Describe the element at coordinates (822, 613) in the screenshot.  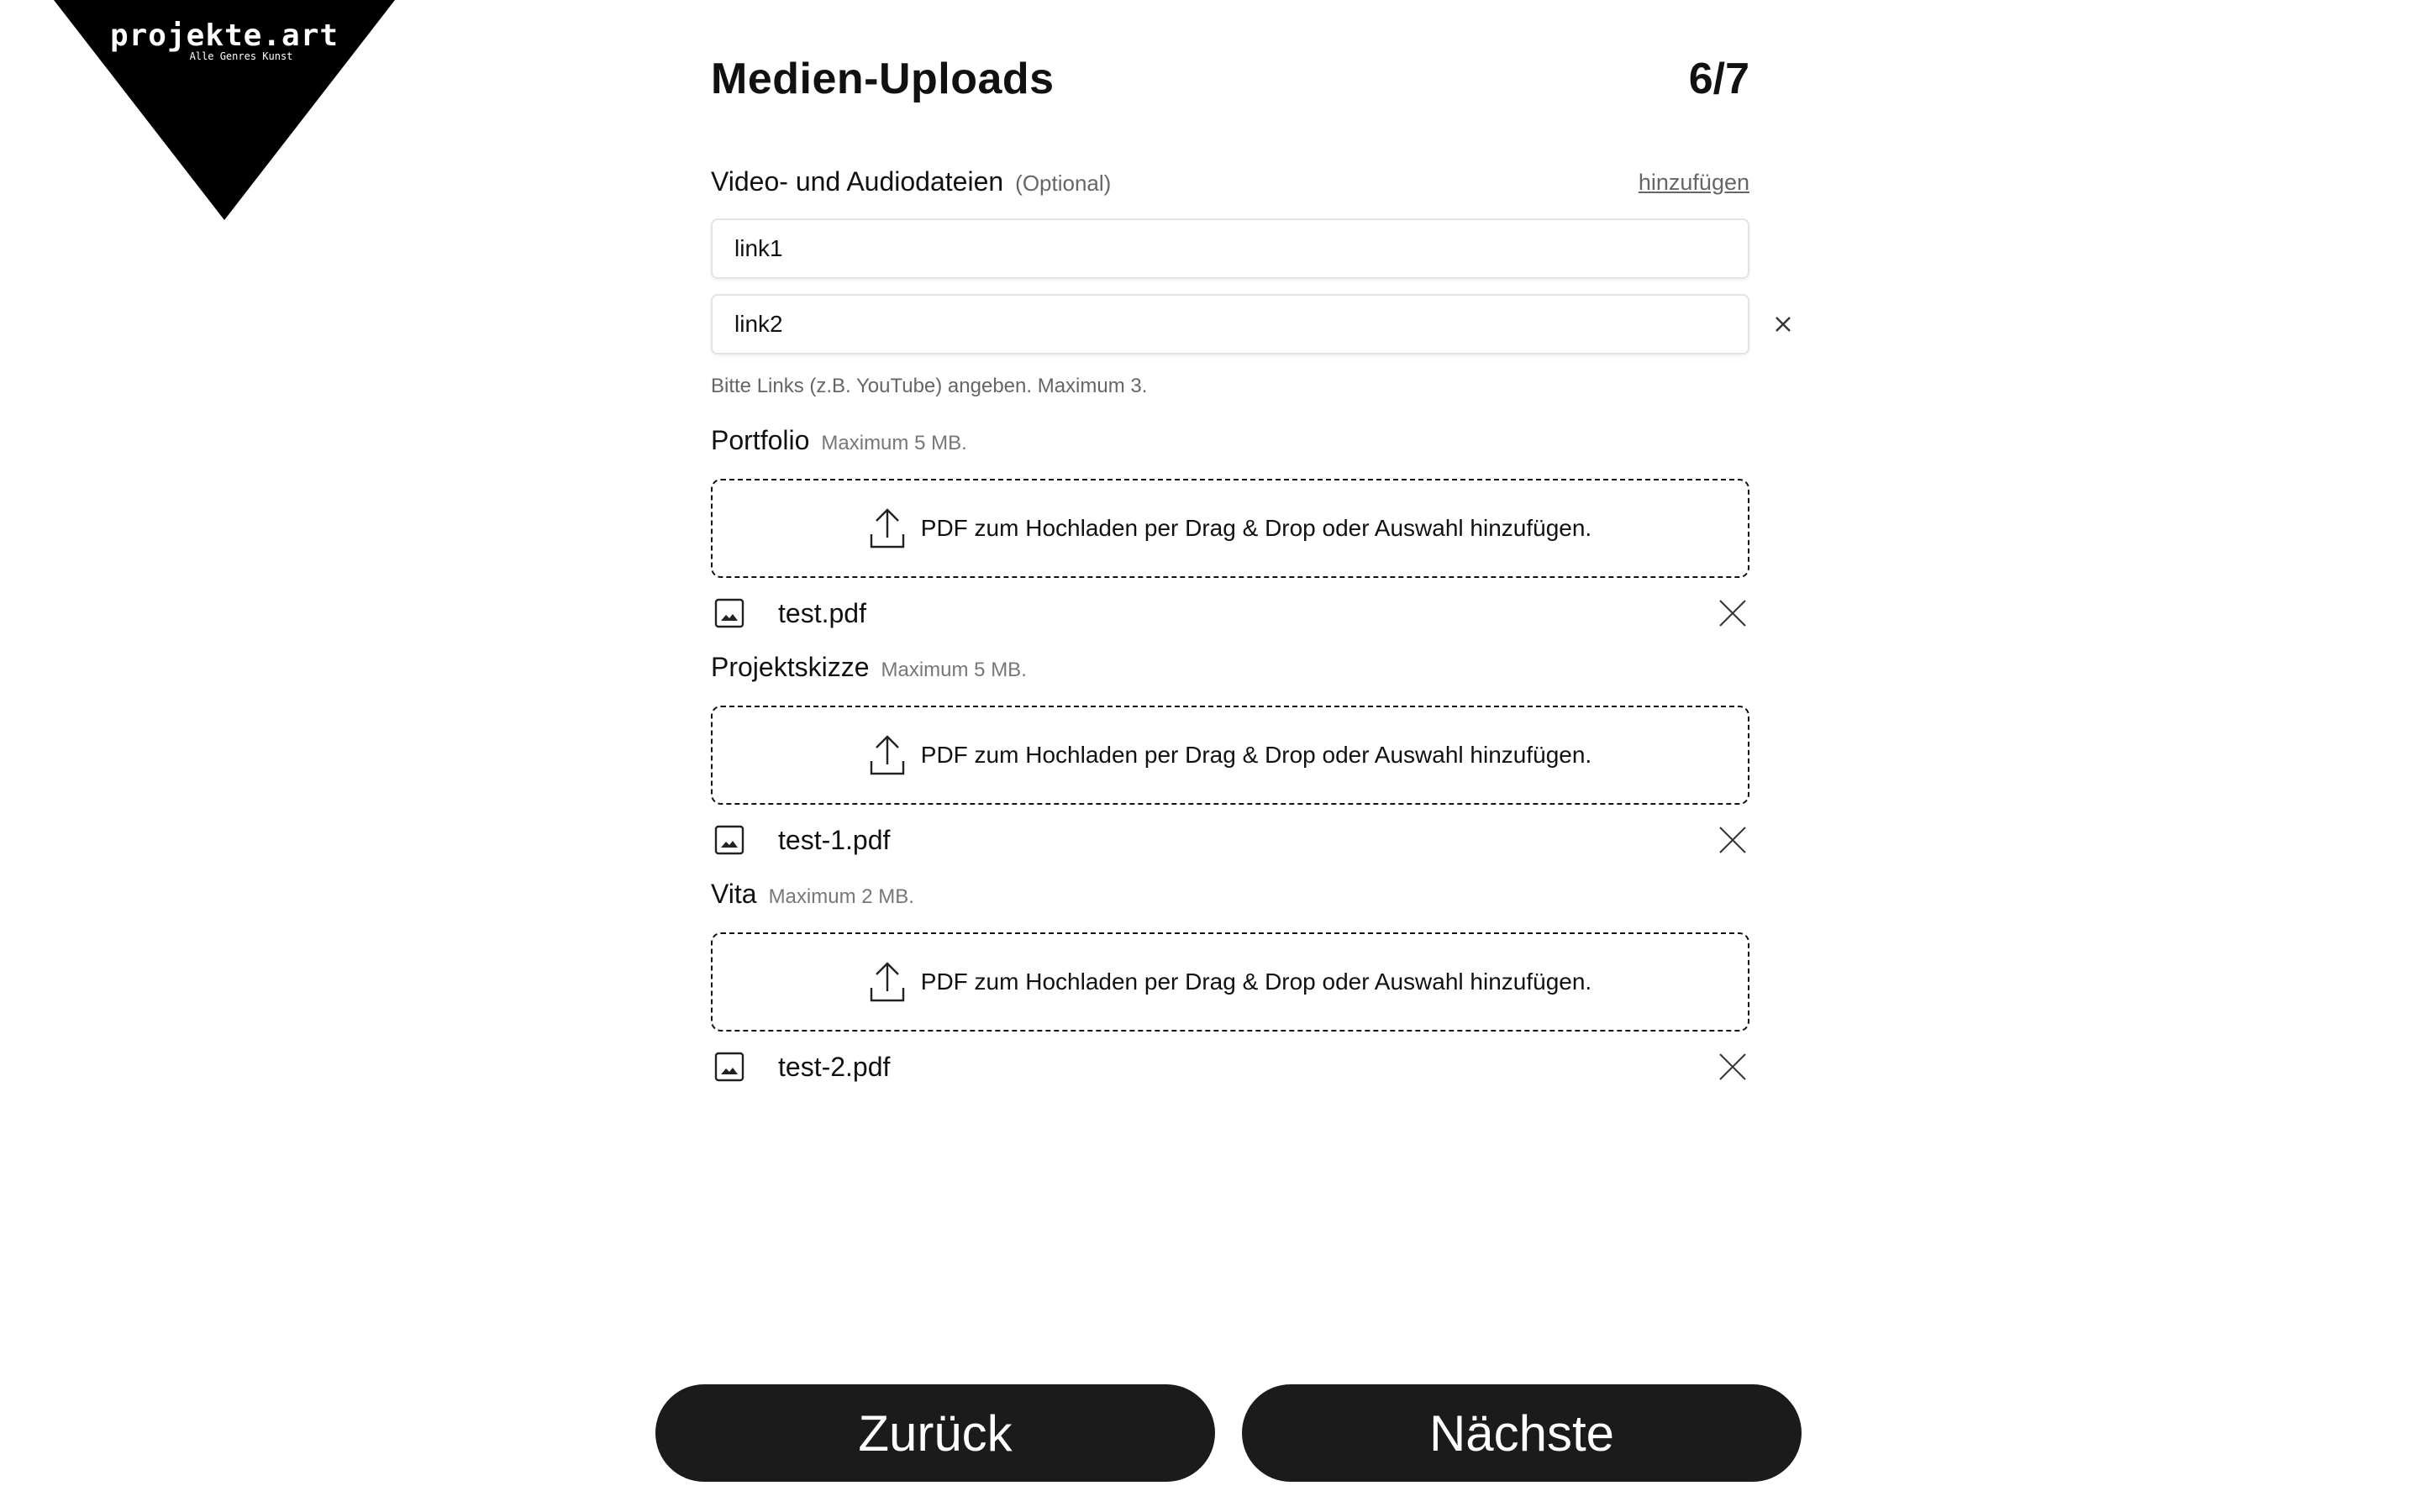
I see `portfolio-file-name: test.pdf` at that location.